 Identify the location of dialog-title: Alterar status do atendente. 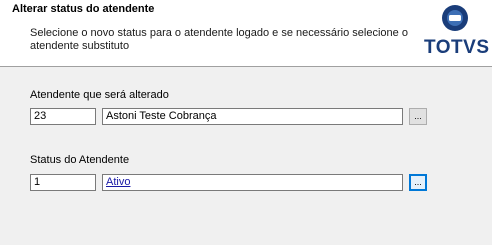
(83, 9).